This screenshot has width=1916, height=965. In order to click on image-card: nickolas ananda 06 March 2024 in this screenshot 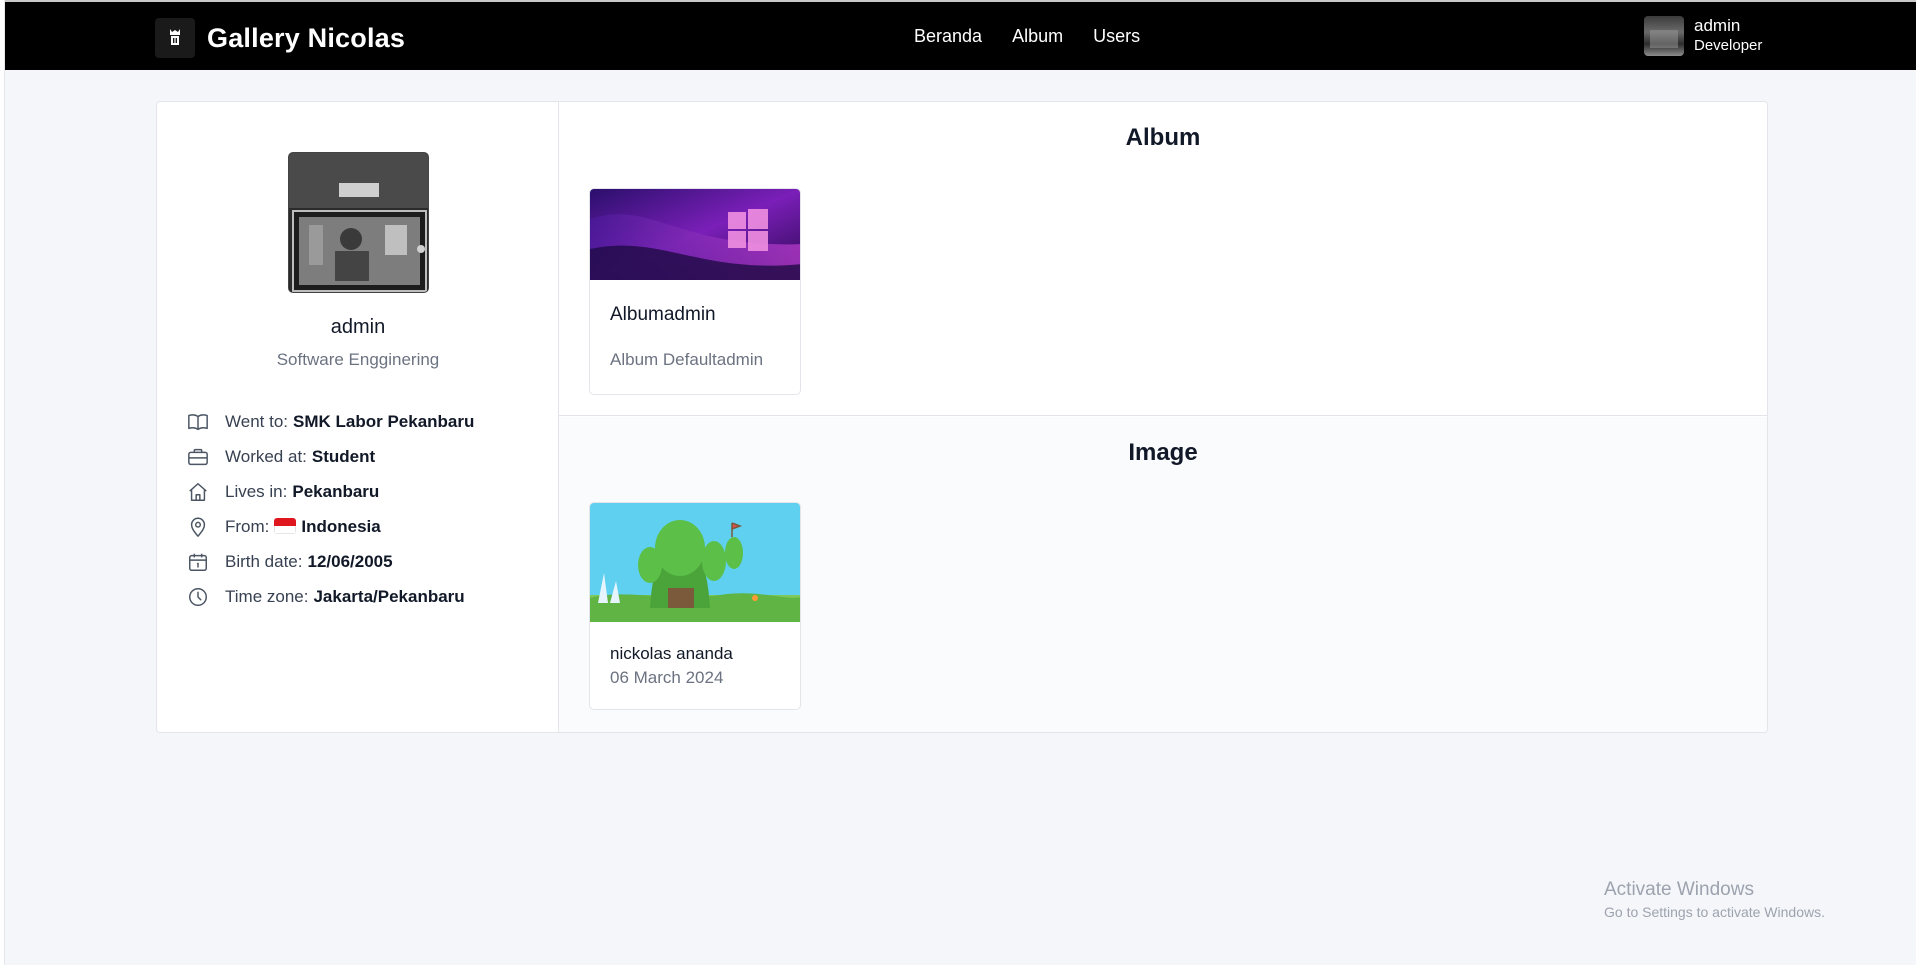, I will do `click(695, 606)`.